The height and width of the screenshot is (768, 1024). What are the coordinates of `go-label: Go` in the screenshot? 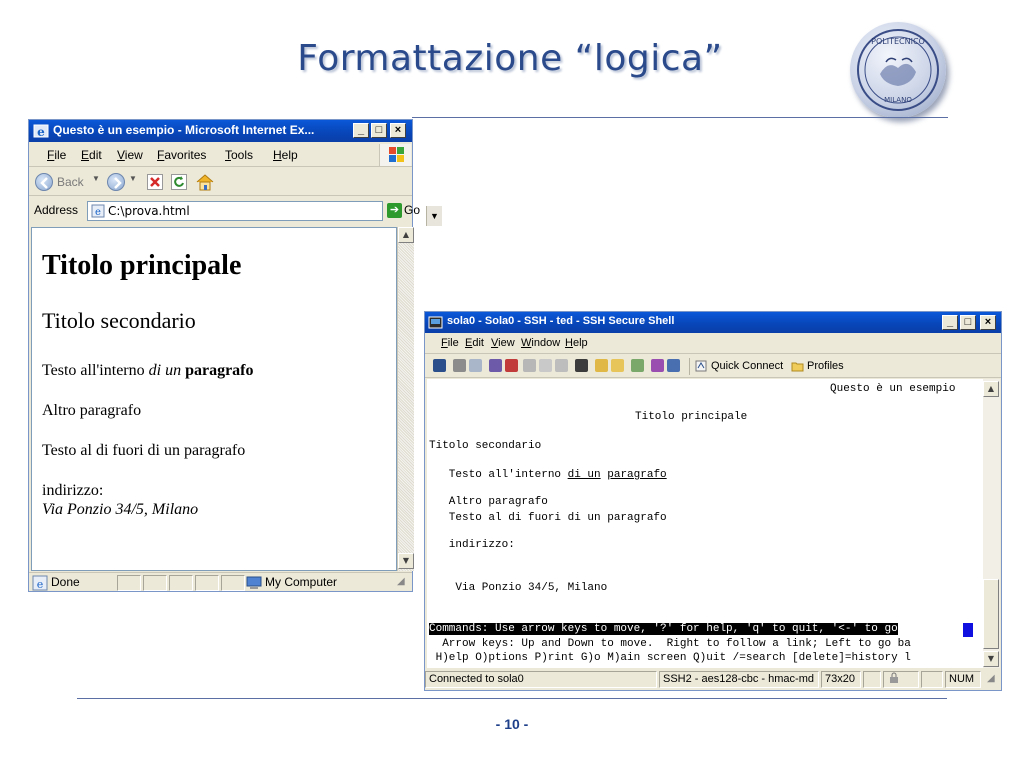 It's located at (412, 210).